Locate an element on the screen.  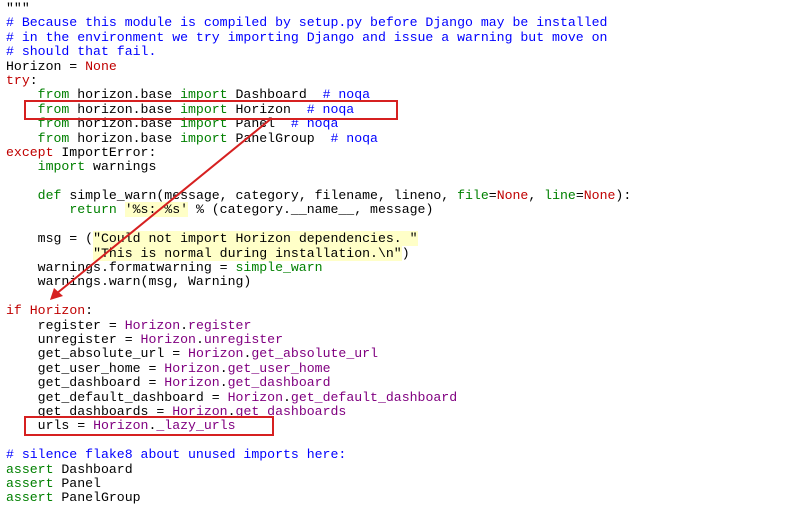
code-line: import warnings is located at coordinates (97, 167).